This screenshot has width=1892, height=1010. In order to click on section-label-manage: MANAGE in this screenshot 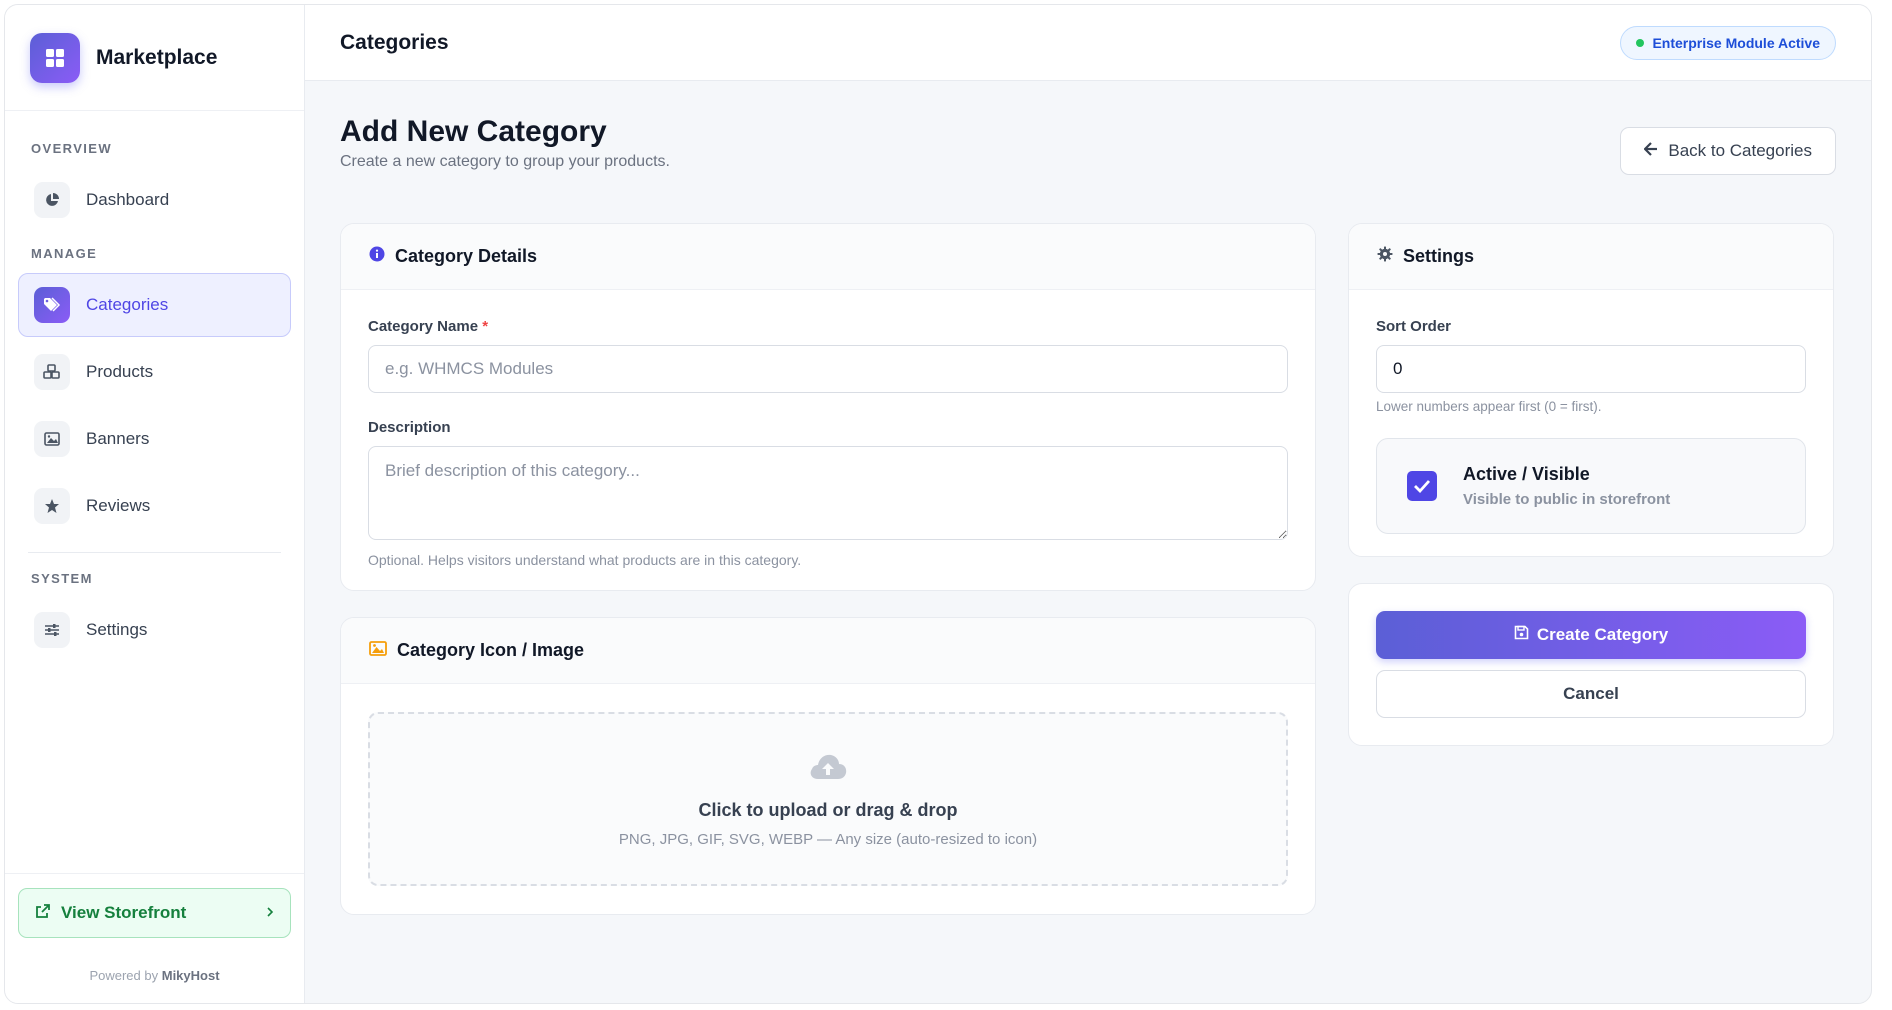, I will do `click(64, 253)`.